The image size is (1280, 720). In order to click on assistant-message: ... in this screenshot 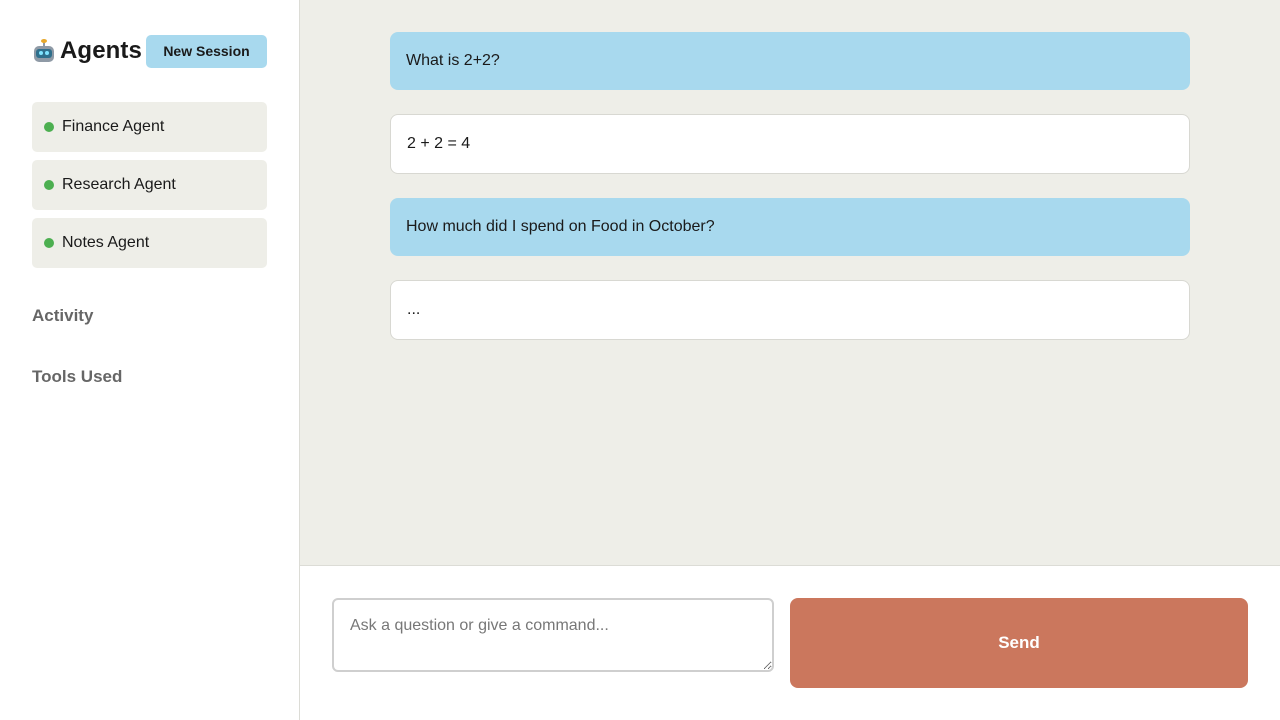, I will do `click(790, 310)`.